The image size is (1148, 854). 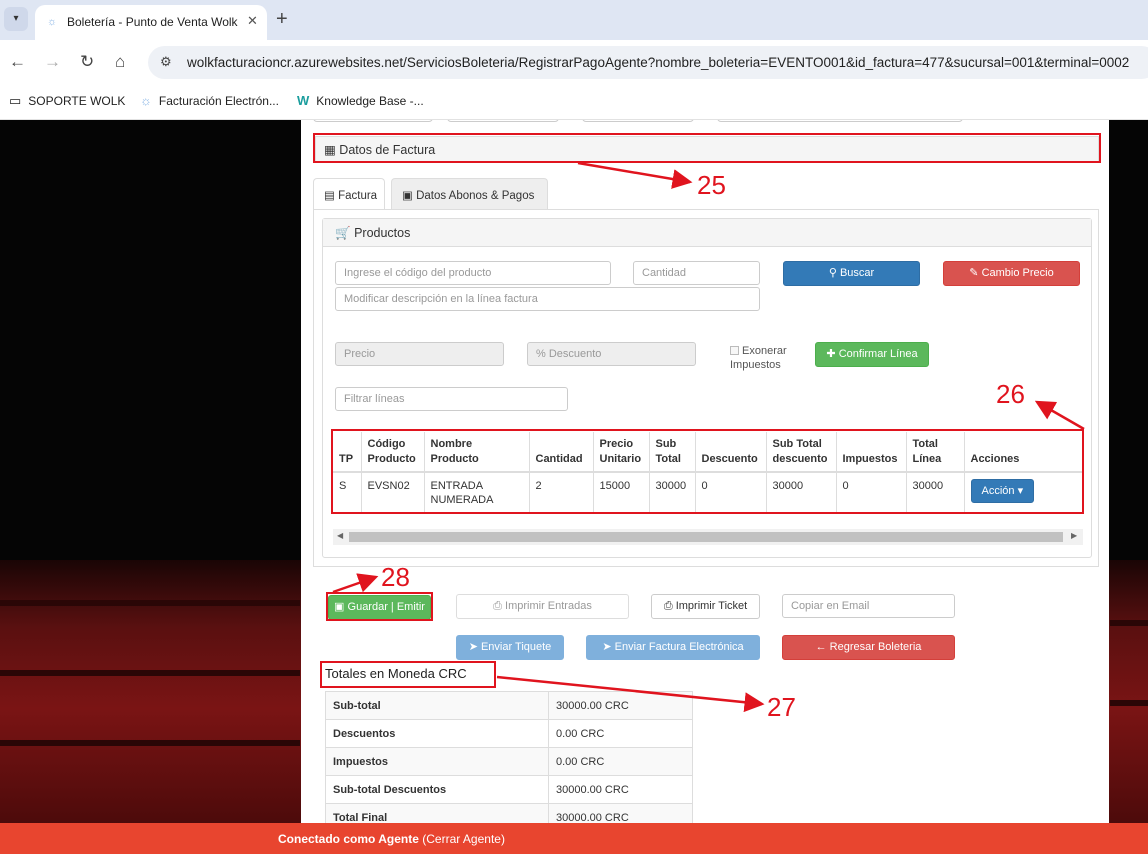 I want to click on table-row: Descuentos 0.00 CRC, so click(x=509, y=733).